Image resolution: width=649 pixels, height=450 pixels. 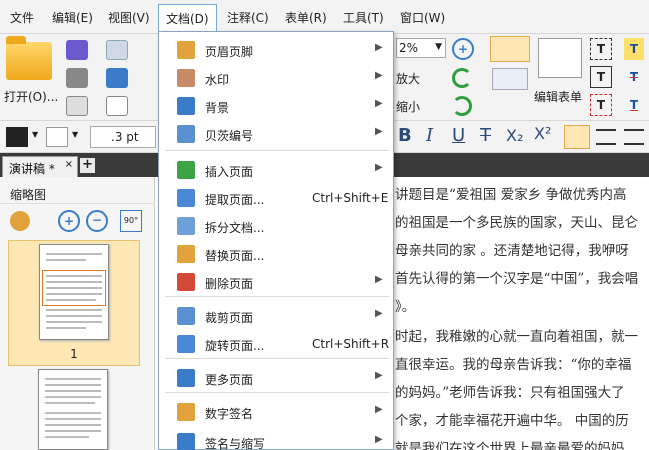 What do you see at coordinates (634, 105) in the screenshot?
I see `underline-text-icon: T` at bounding box center [634, 105].